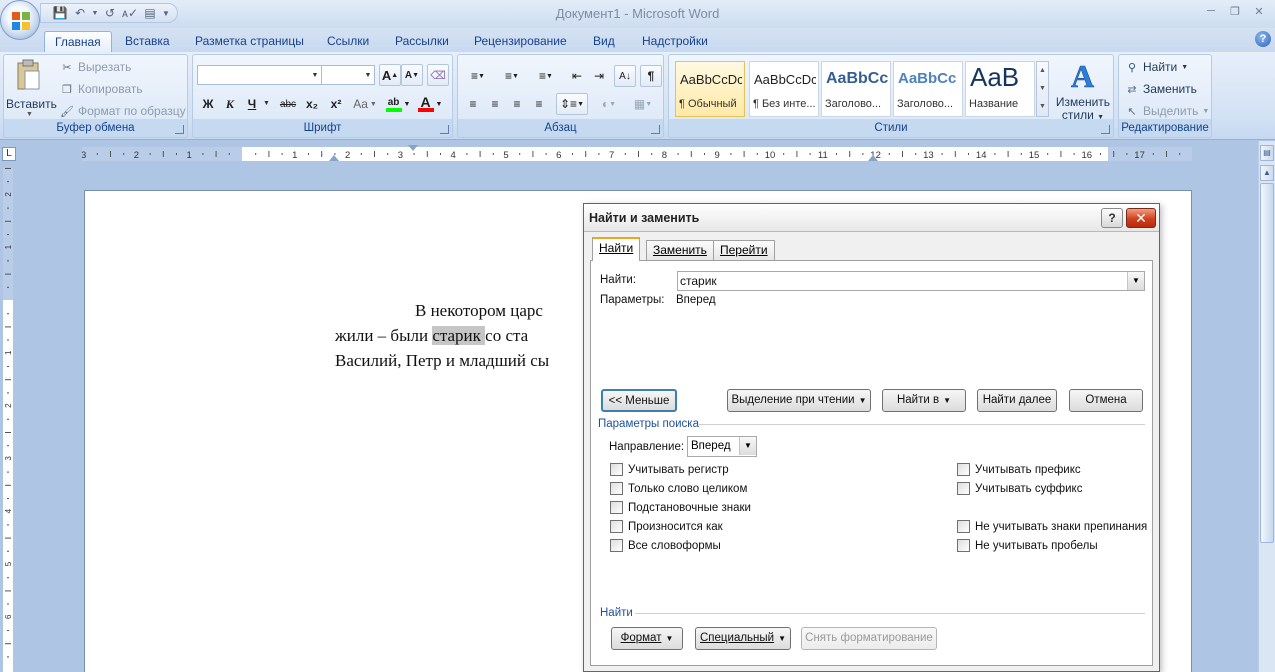  Describe the element at coordinates (312, 104) in the screenshot. I see `subscript-button: x₂` at that location.